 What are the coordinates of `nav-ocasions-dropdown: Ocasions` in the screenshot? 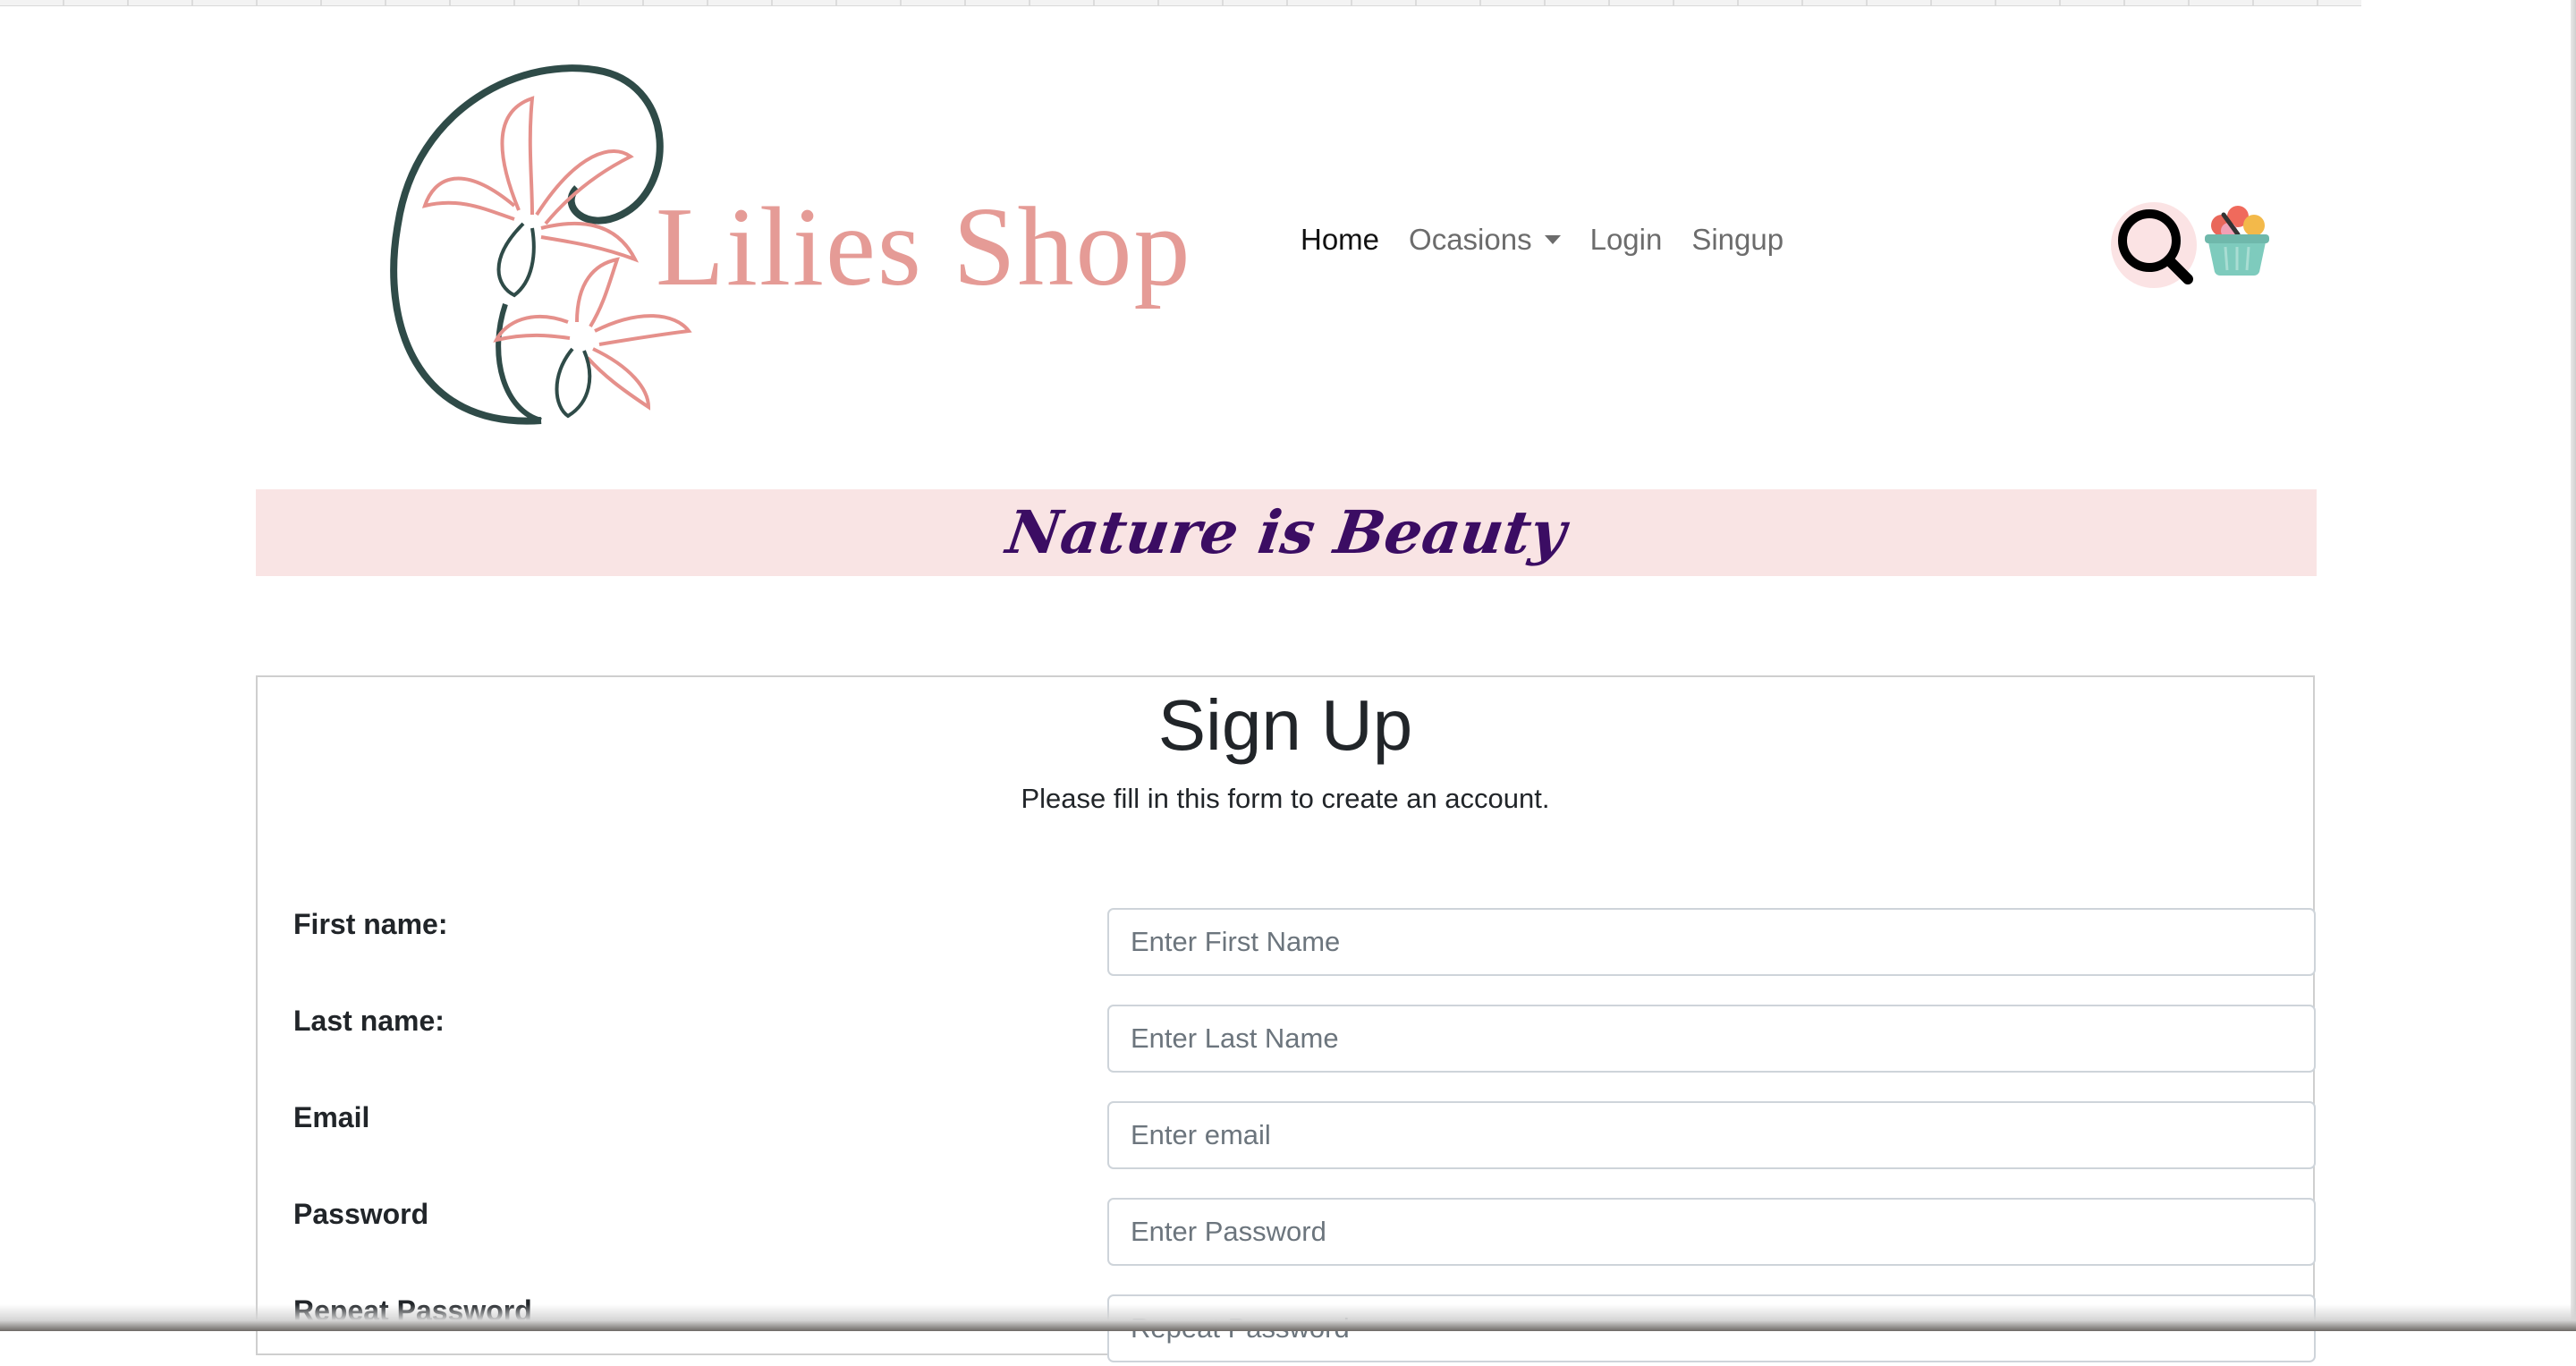 It's located at (1485, 239).